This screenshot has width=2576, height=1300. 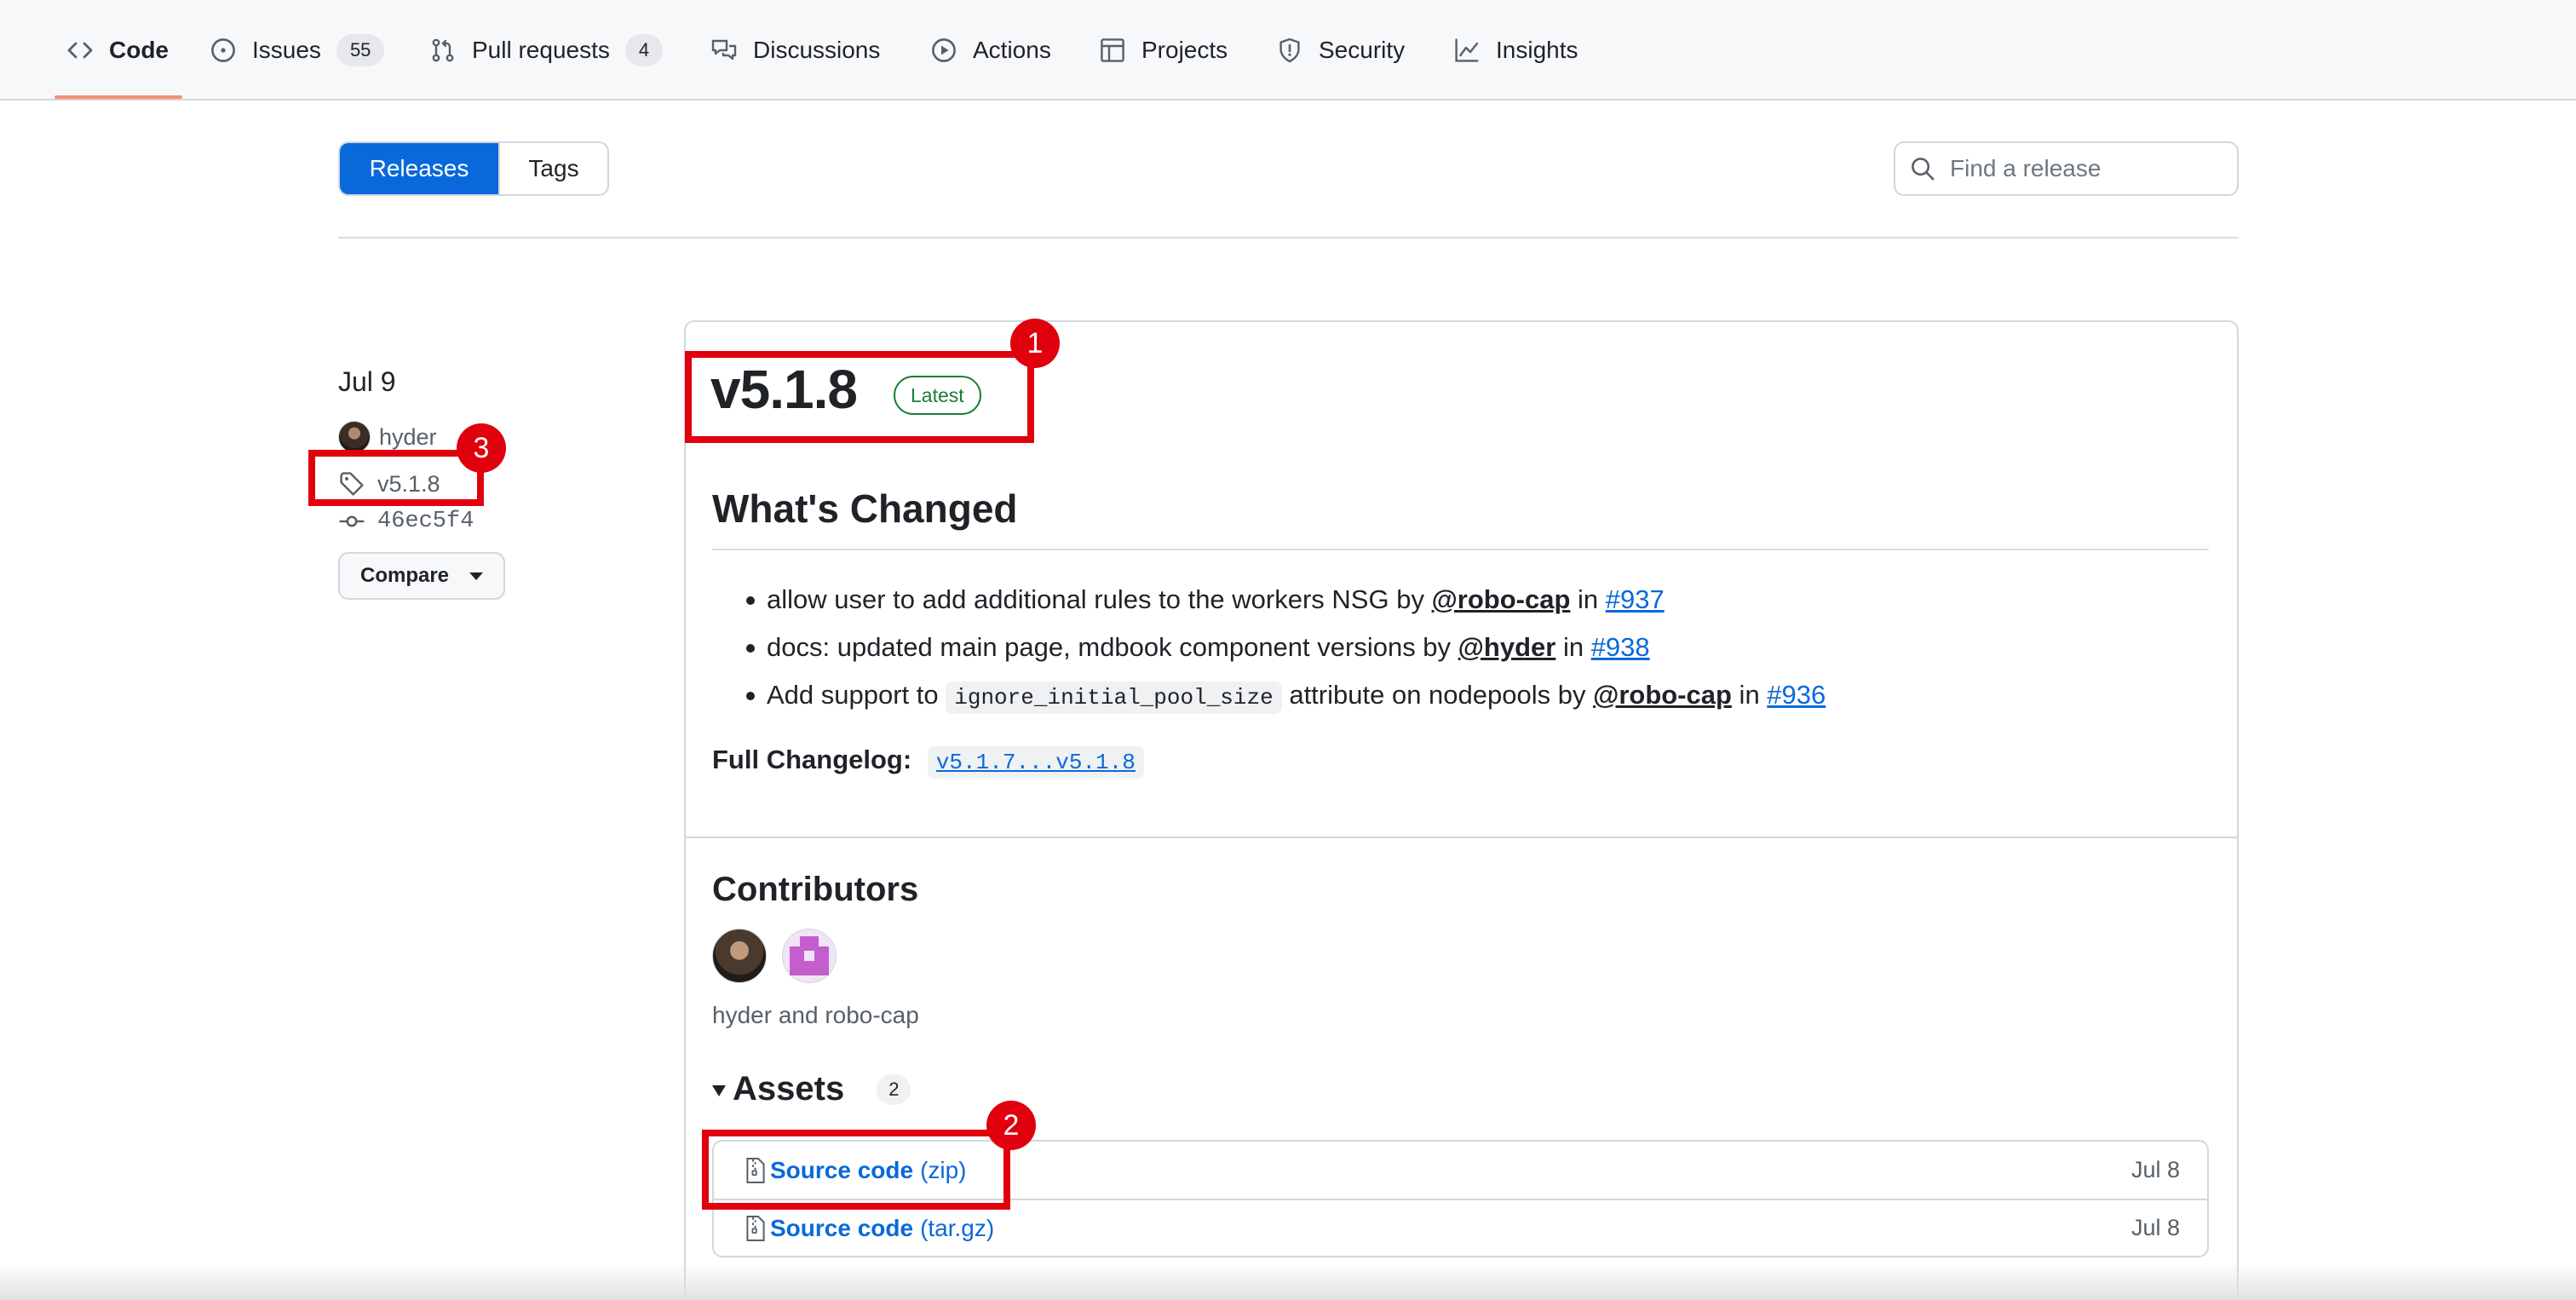 I want to click on tab-security: Security, so click(x=1340, y=50).